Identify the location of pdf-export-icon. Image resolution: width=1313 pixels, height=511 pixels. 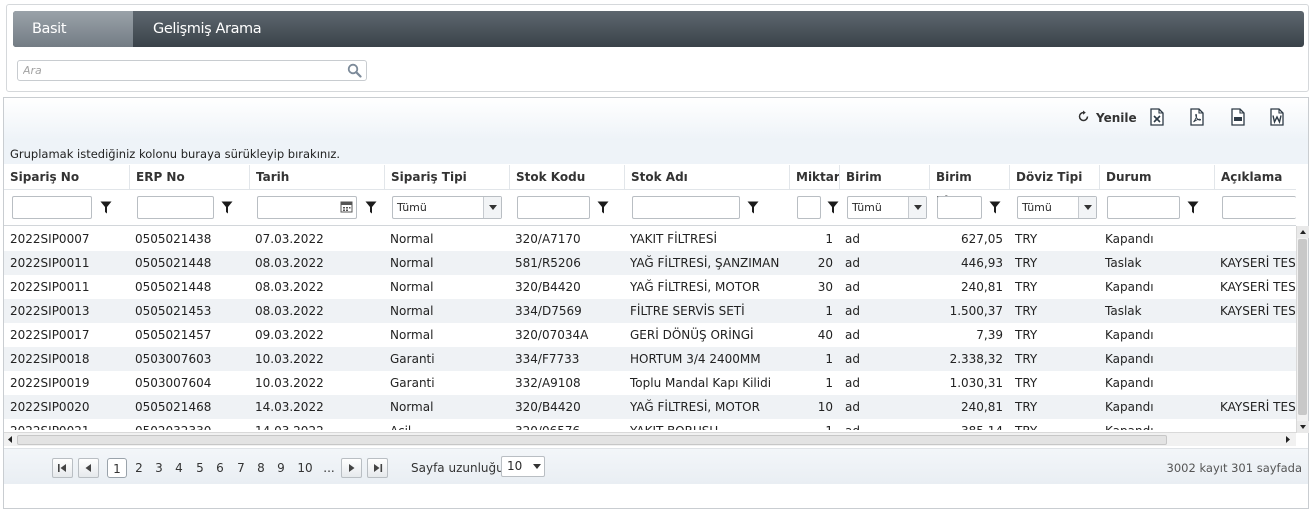
(1197, 117).